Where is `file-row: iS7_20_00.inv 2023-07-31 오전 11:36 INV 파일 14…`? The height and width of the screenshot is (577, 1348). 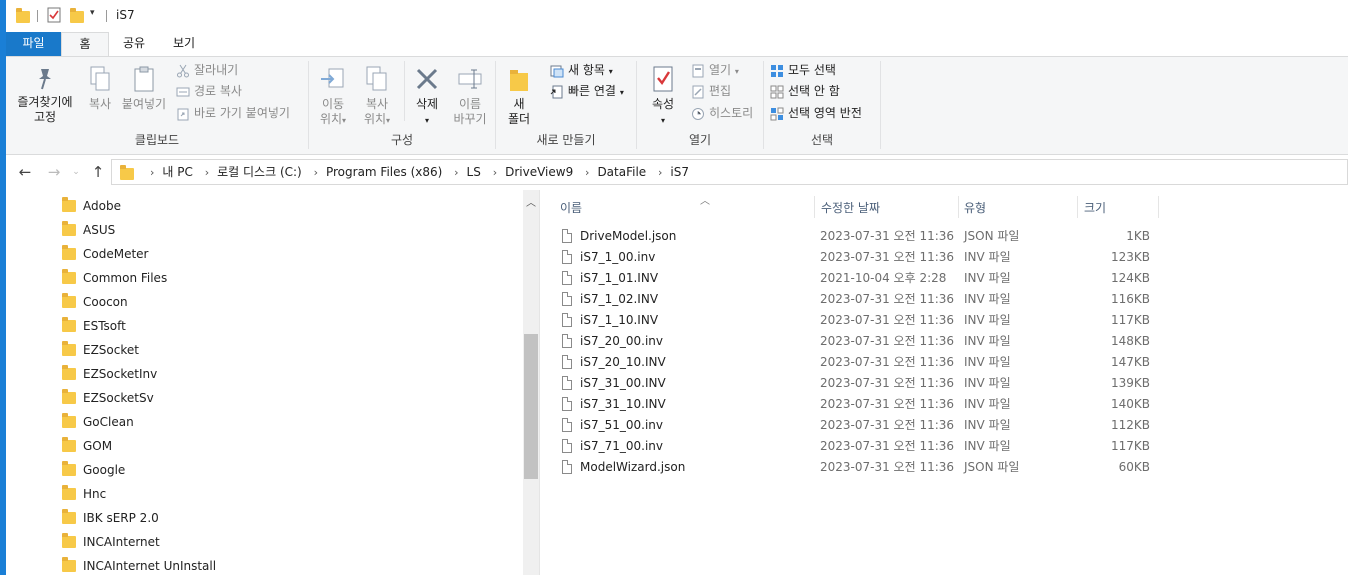 file-row: iS7_20_00.inv 2023-07-31 오전 11:36 INV 파일 14… is located at coordinates (854, 341).